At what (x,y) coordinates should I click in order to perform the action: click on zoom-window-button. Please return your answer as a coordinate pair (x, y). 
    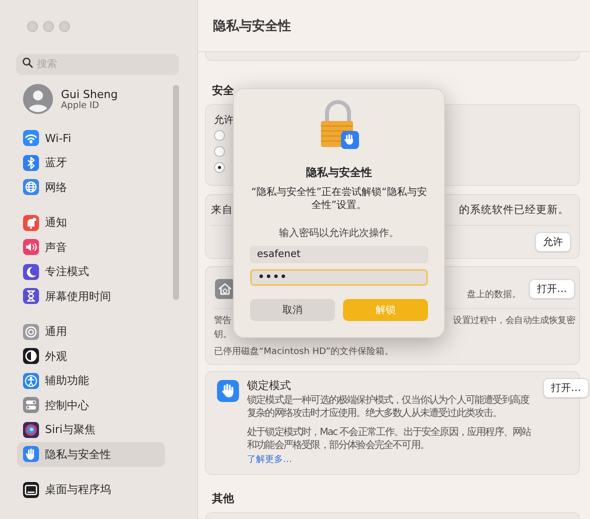
    Looking at the image, I should click on (64, 26).